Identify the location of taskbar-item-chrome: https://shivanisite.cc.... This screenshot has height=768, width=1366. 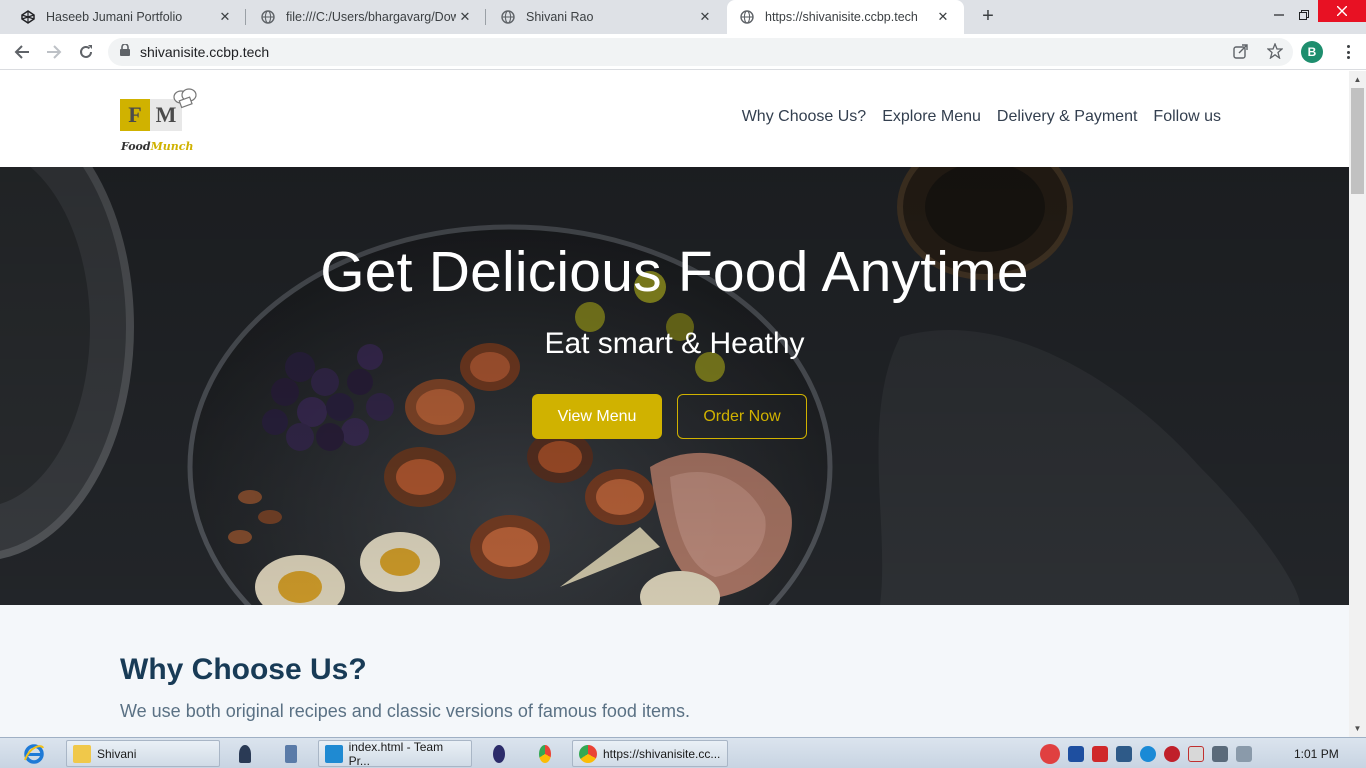
(650, 753).